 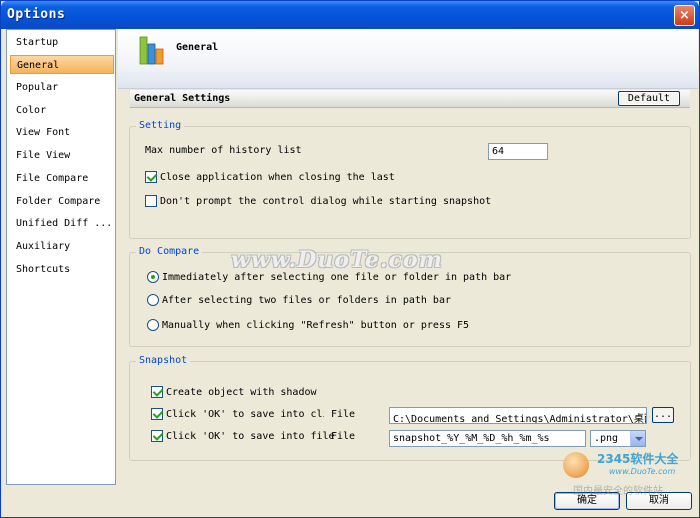 What do you see at coordinates (337, 260) in the screenshot?
I see `duote-watermark: www.DuoTe.com` at bounding box center [337, 260].